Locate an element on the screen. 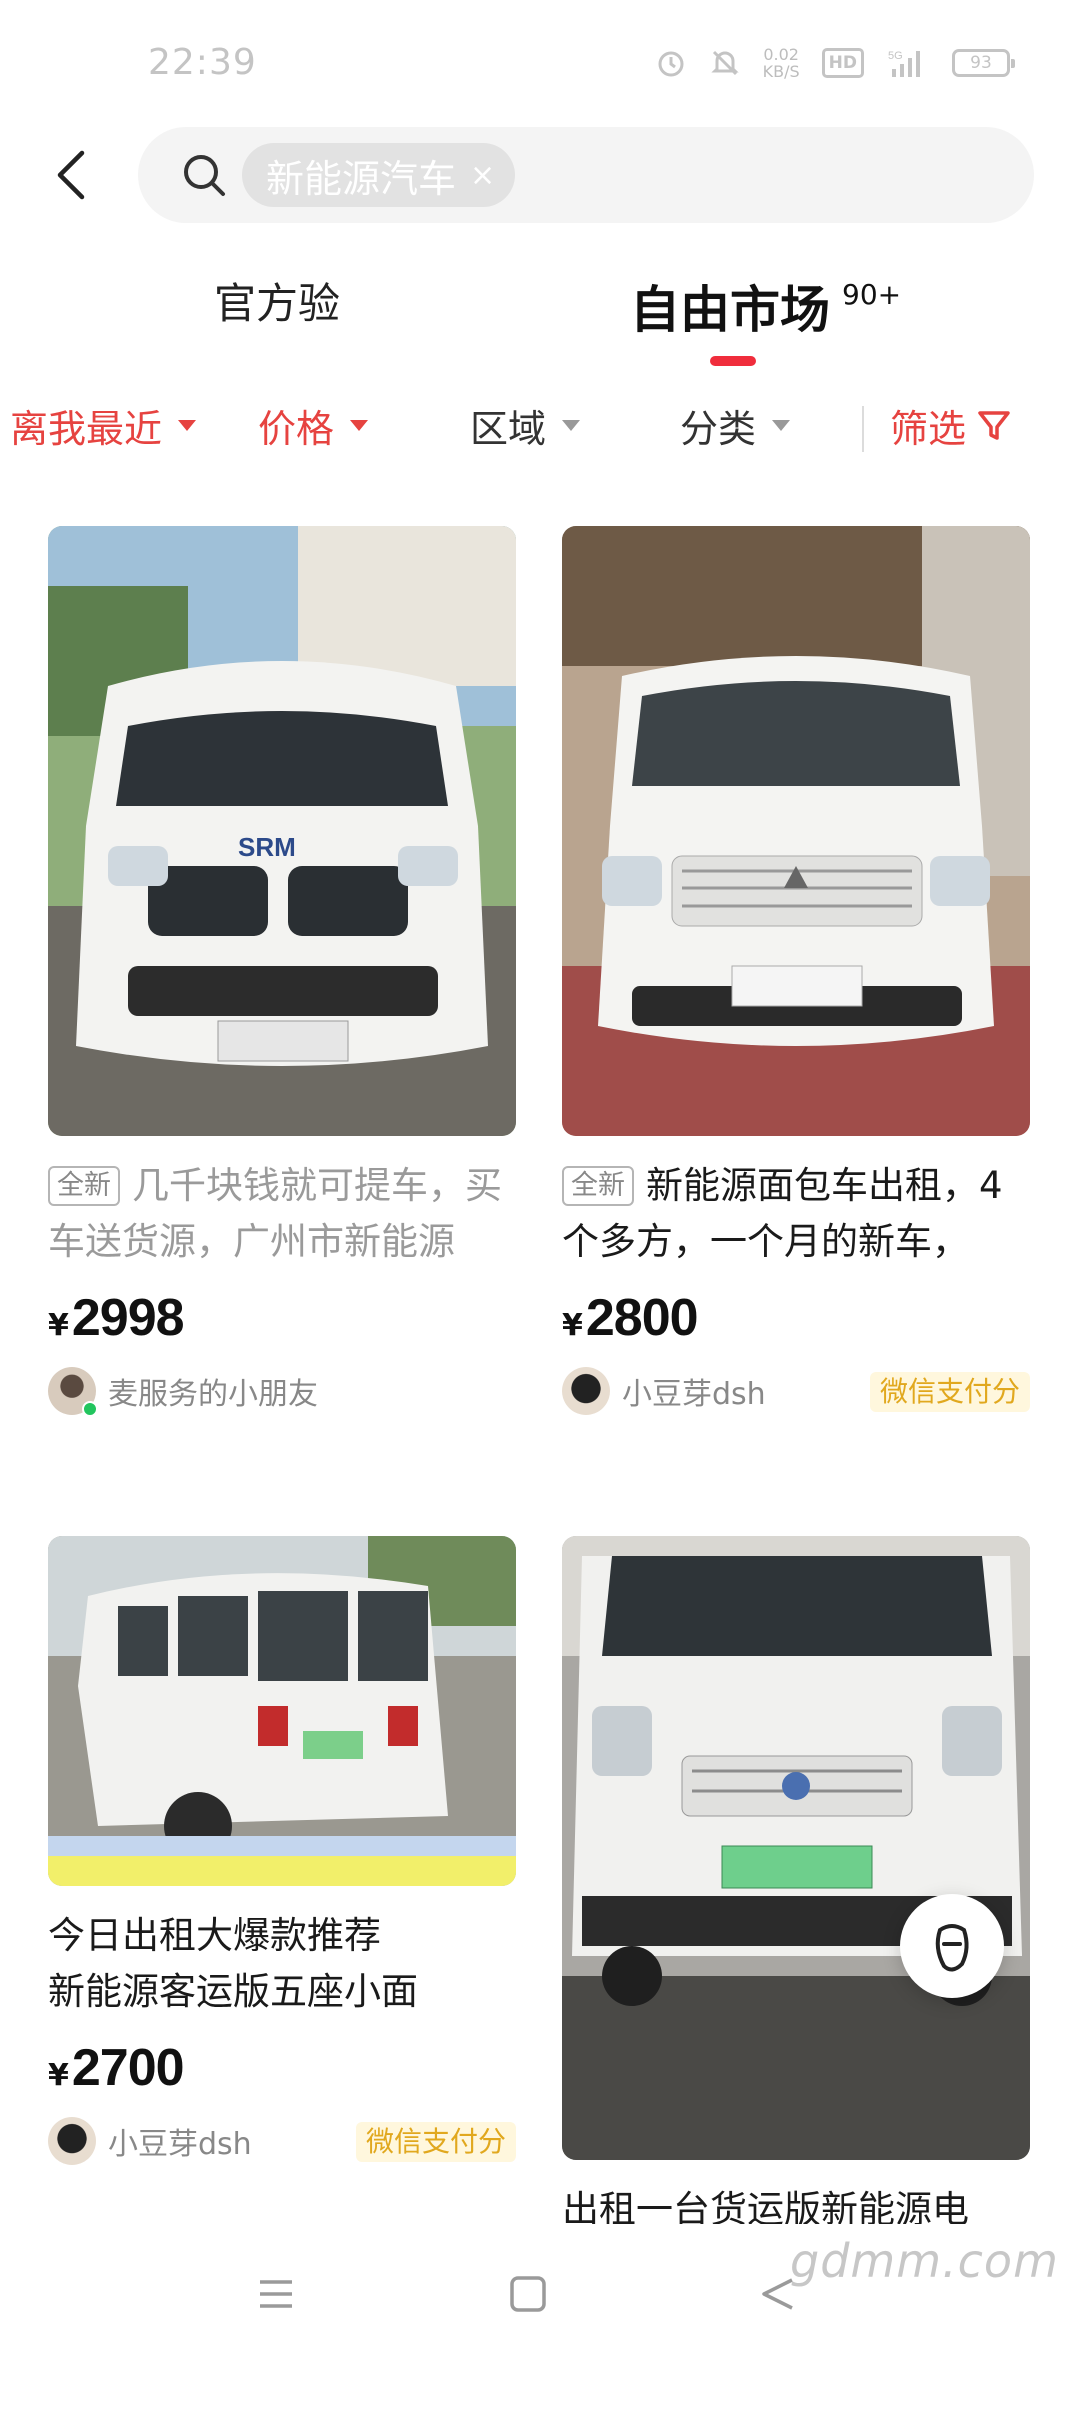 This screenshot has height=2412, width=1080. footprint-button is located at coordinates (952, 1946).